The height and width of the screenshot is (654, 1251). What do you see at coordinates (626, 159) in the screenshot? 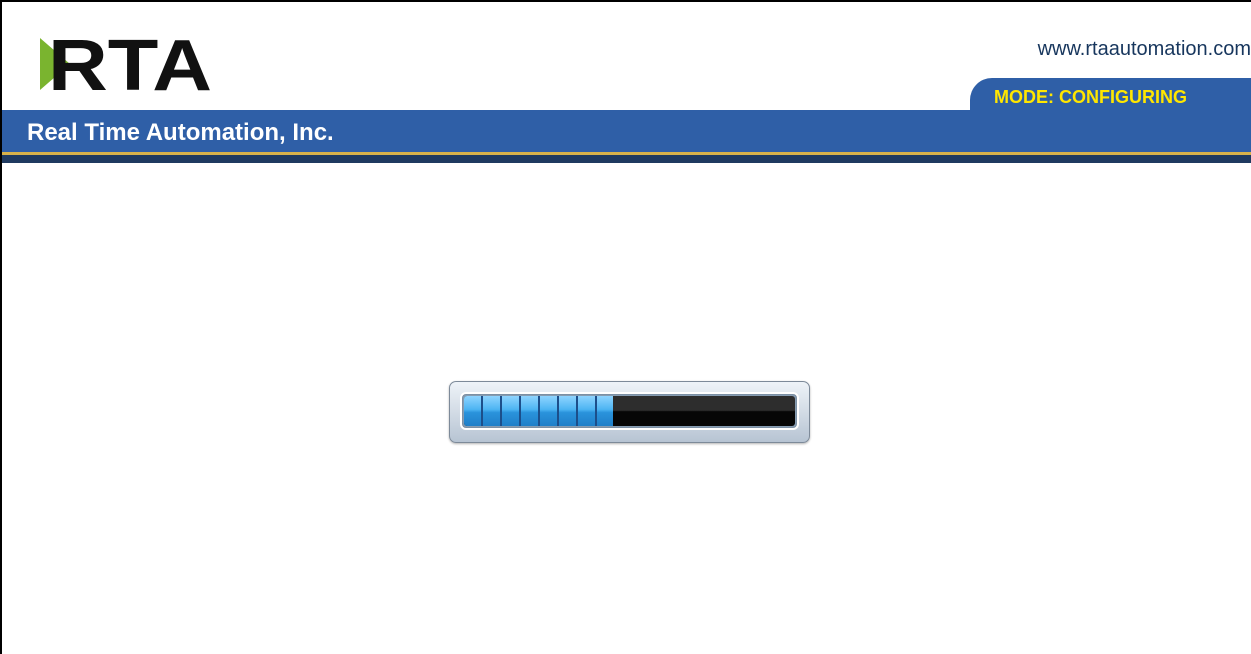
I see `header-dark-divider` at bounding box center [626, 159].